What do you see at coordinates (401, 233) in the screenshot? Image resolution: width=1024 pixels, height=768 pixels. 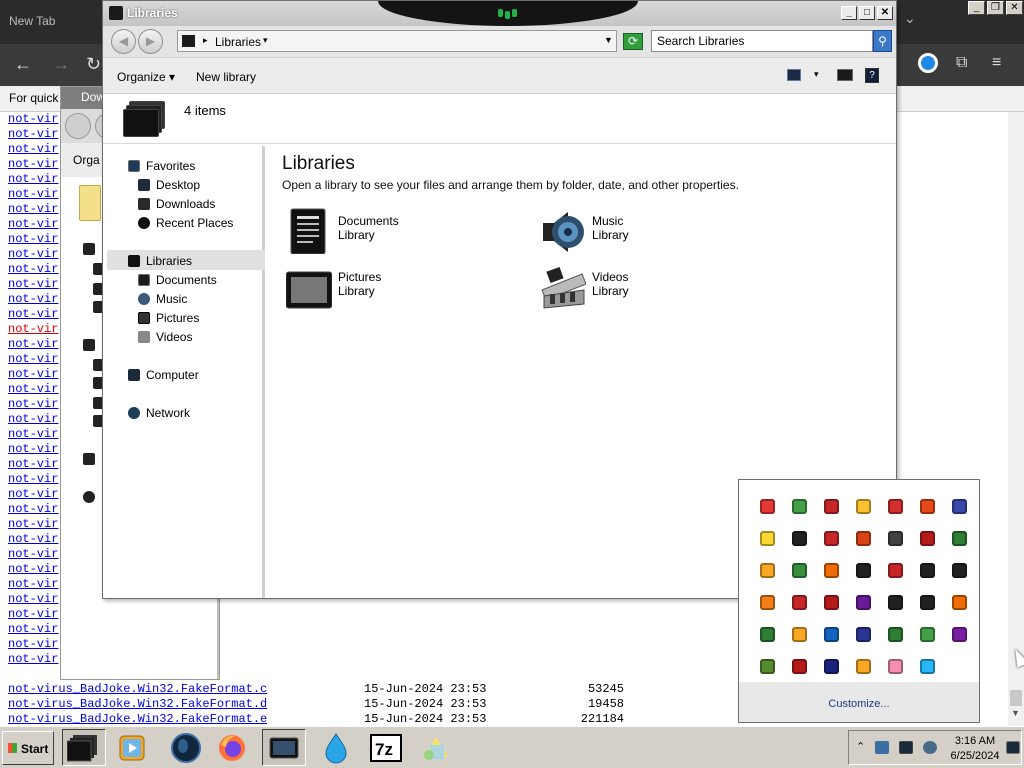 I see `library-documents: Documents Library` at bounding box center [401, 233].